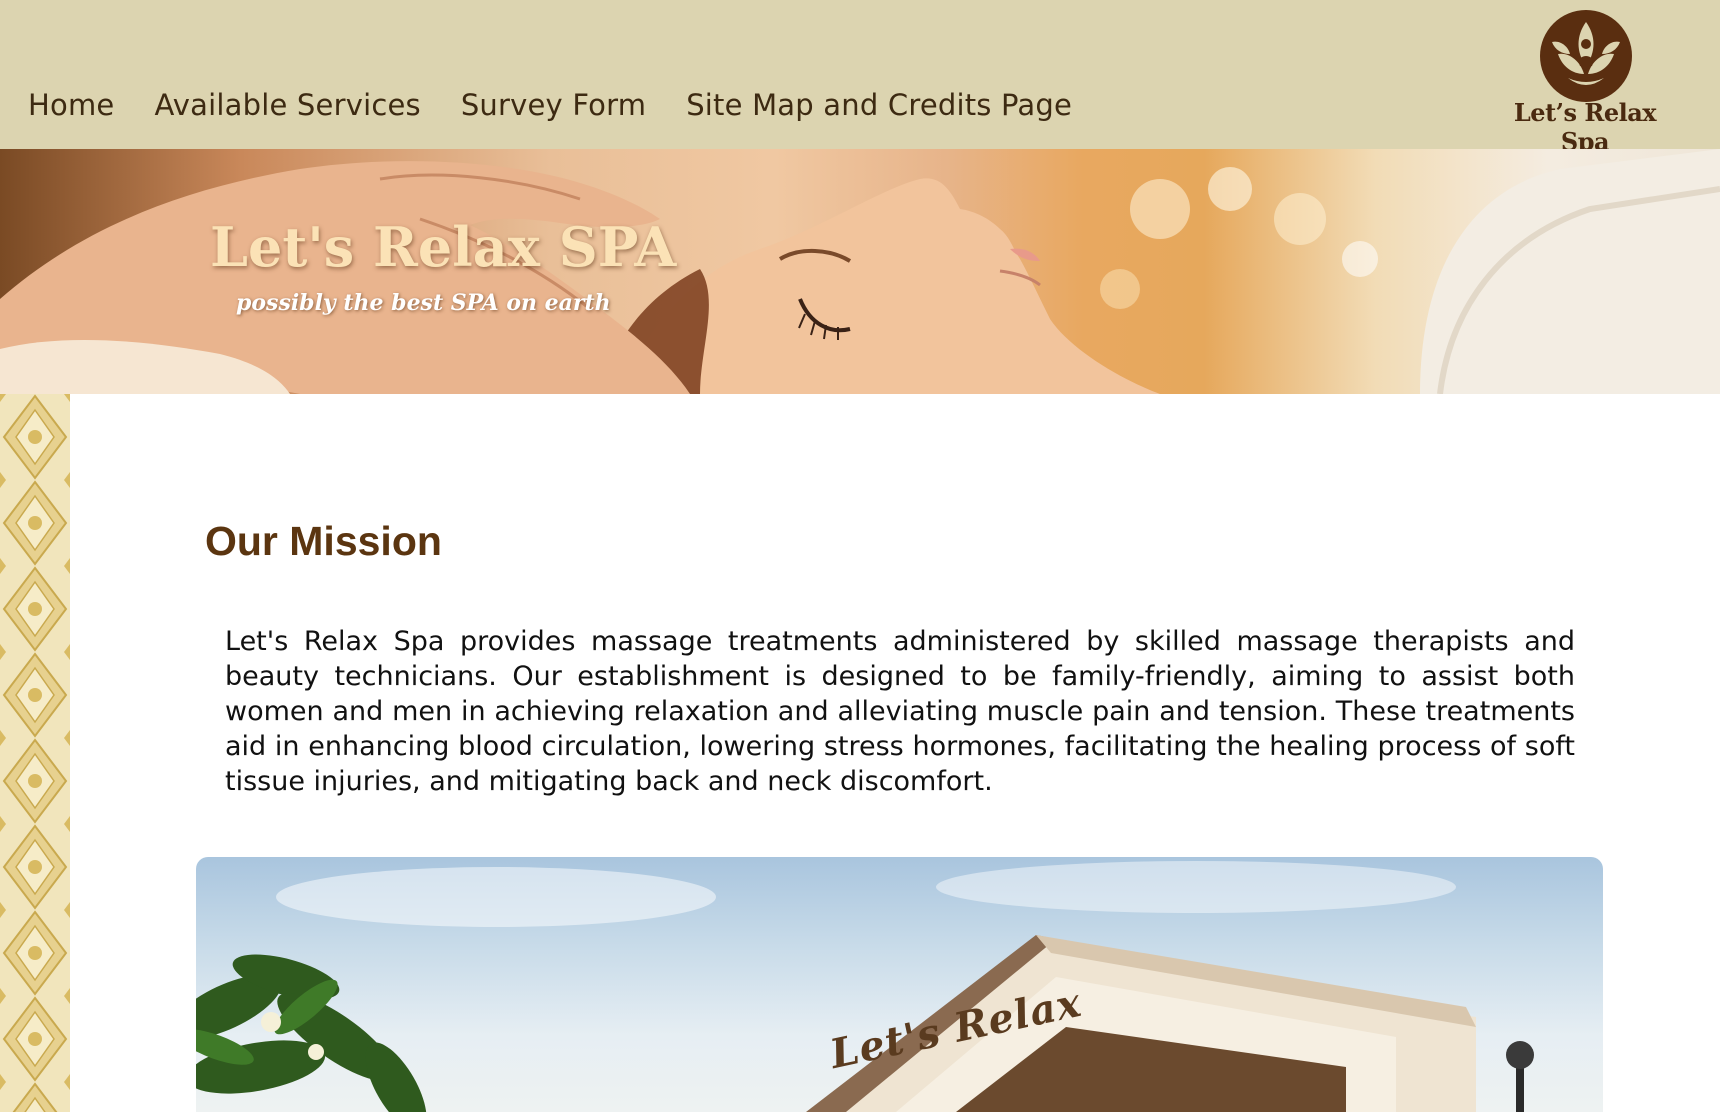  What do you see at coordinates (287, 105) in the screenshot?
I see `nav-link-available-services: Available Services` at bounding box center [287, 105].